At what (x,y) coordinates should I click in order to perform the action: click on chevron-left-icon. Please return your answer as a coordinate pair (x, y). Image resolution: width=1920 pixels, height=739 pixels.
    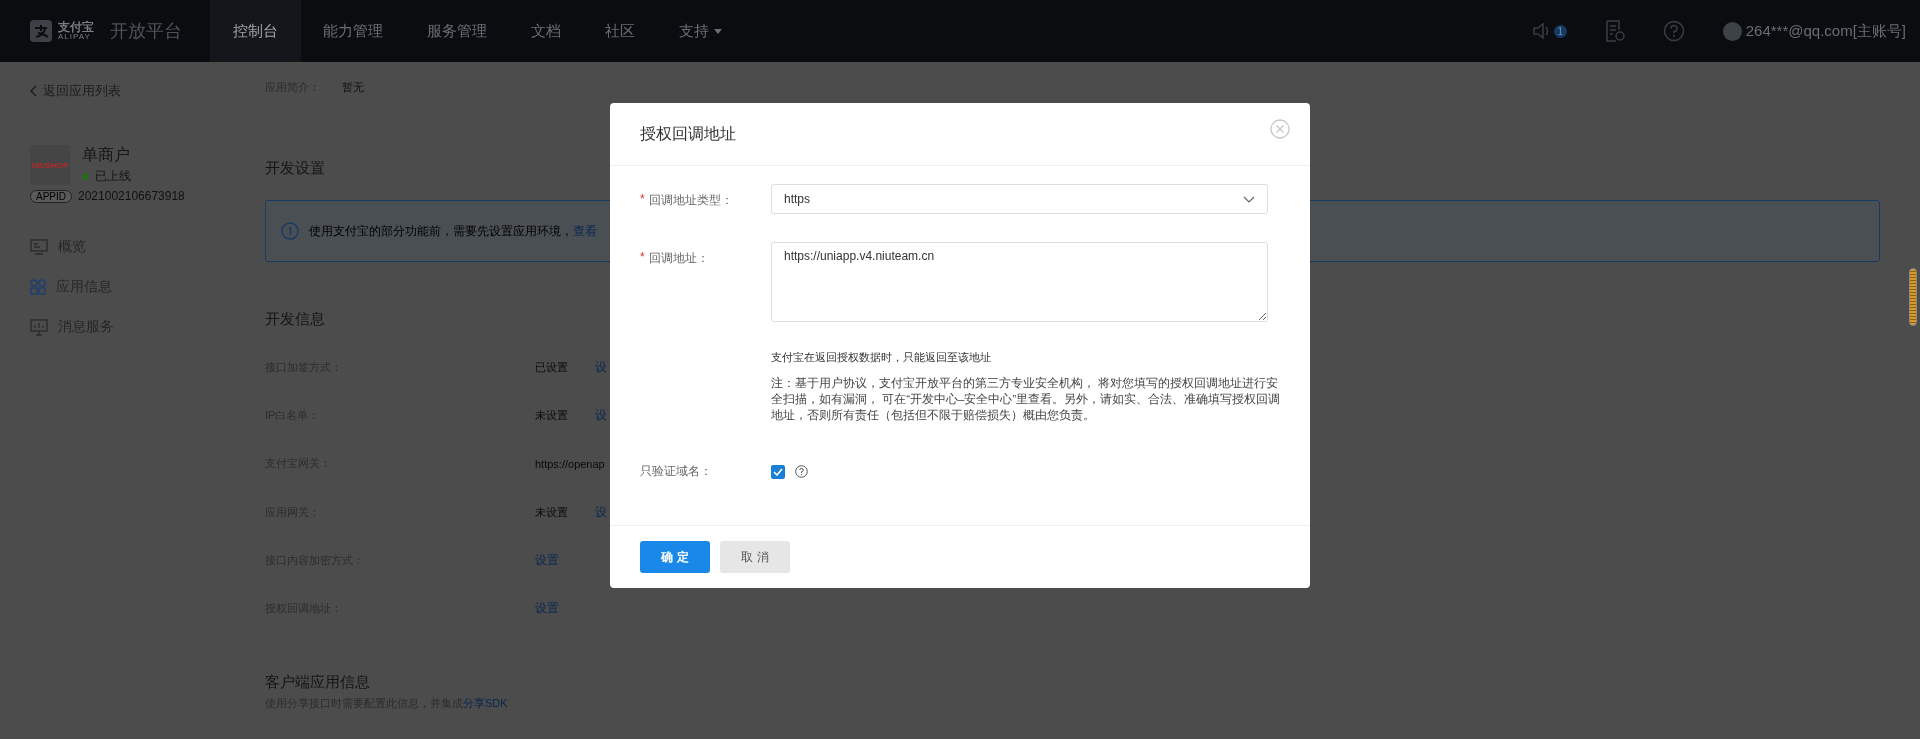
    Looking at the image, I should click on (33, 91).